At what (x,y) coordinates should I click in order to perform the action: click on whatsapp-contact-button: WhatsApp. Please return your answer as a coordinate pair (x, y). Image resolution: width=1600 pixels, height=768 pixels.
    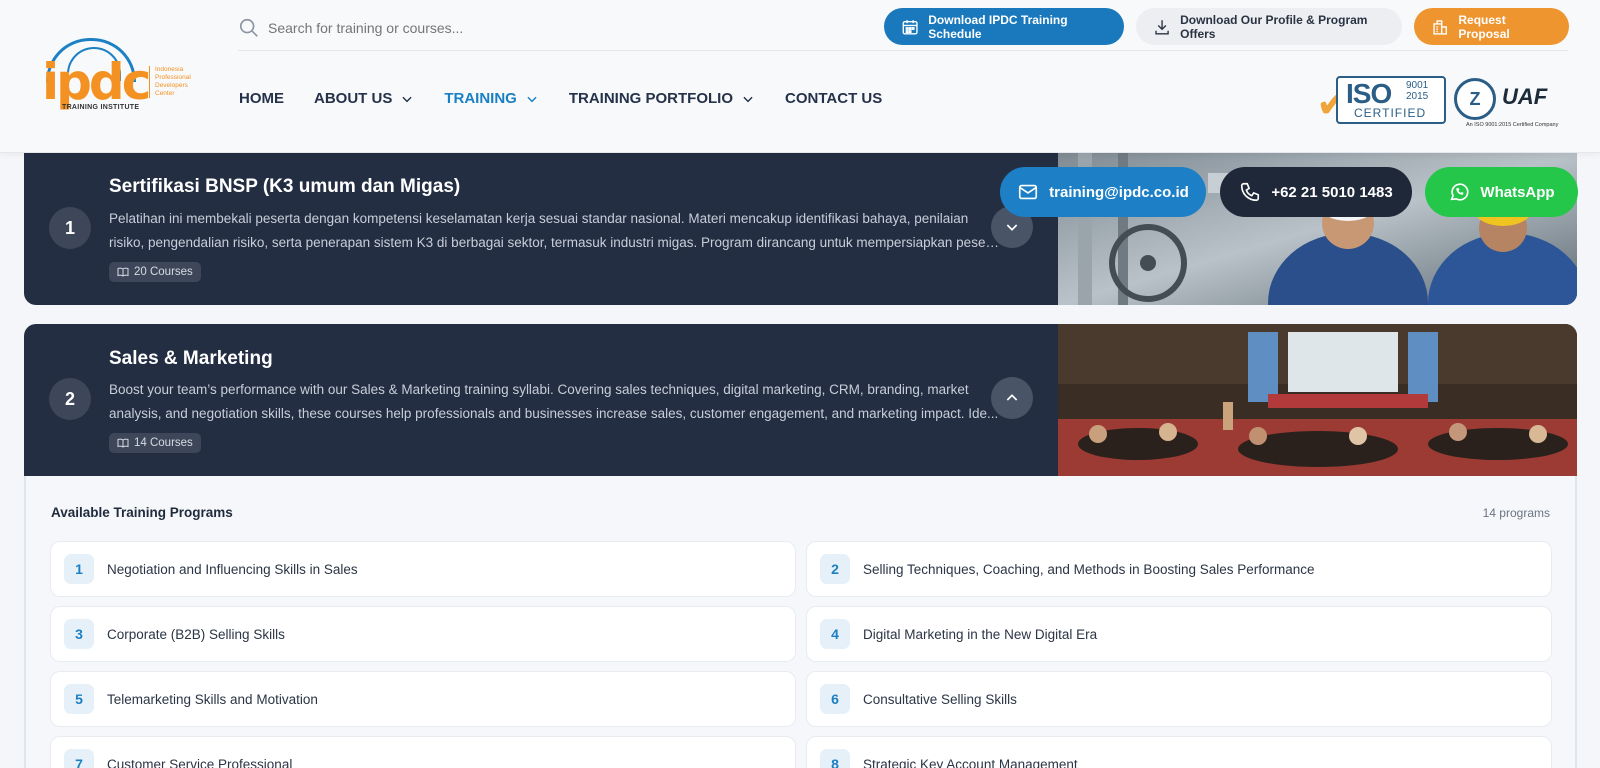
    Looking at the image, I should click on (1501, 192).